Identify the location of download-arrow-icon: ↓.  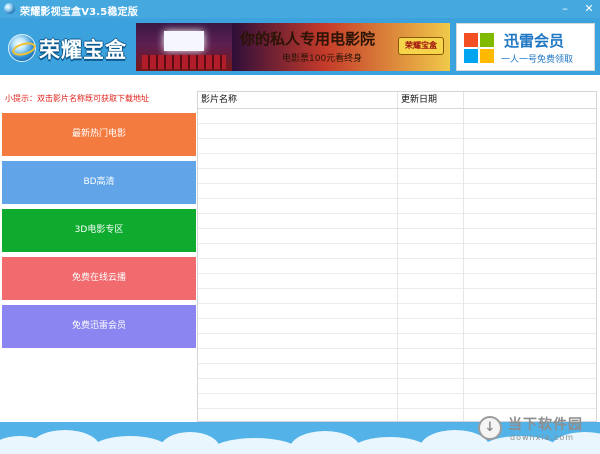
(490, 428).